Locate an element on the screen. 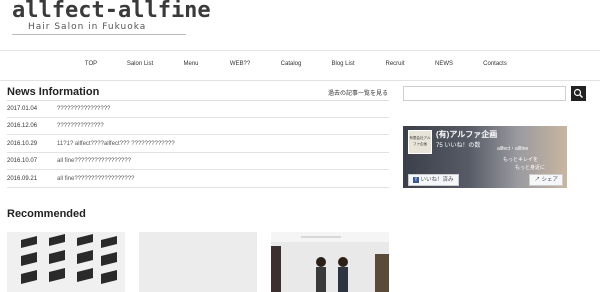 The image size is (600, 292). news-title: ???????????????? is located at coordinates (83, 109).